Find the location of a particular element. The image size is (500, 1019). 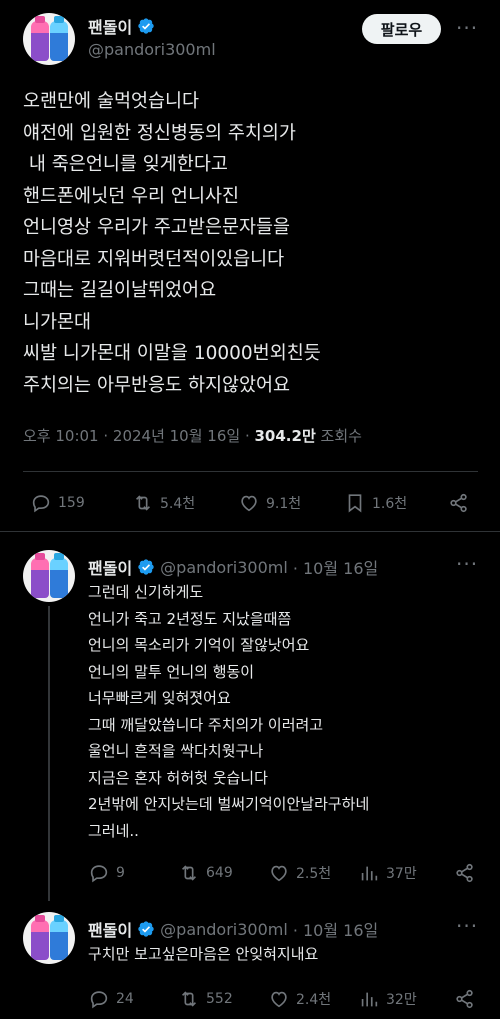

post-line: 구치만 보고싶은마음은 안잊혀지내요 is located at coordinates (203, 954).